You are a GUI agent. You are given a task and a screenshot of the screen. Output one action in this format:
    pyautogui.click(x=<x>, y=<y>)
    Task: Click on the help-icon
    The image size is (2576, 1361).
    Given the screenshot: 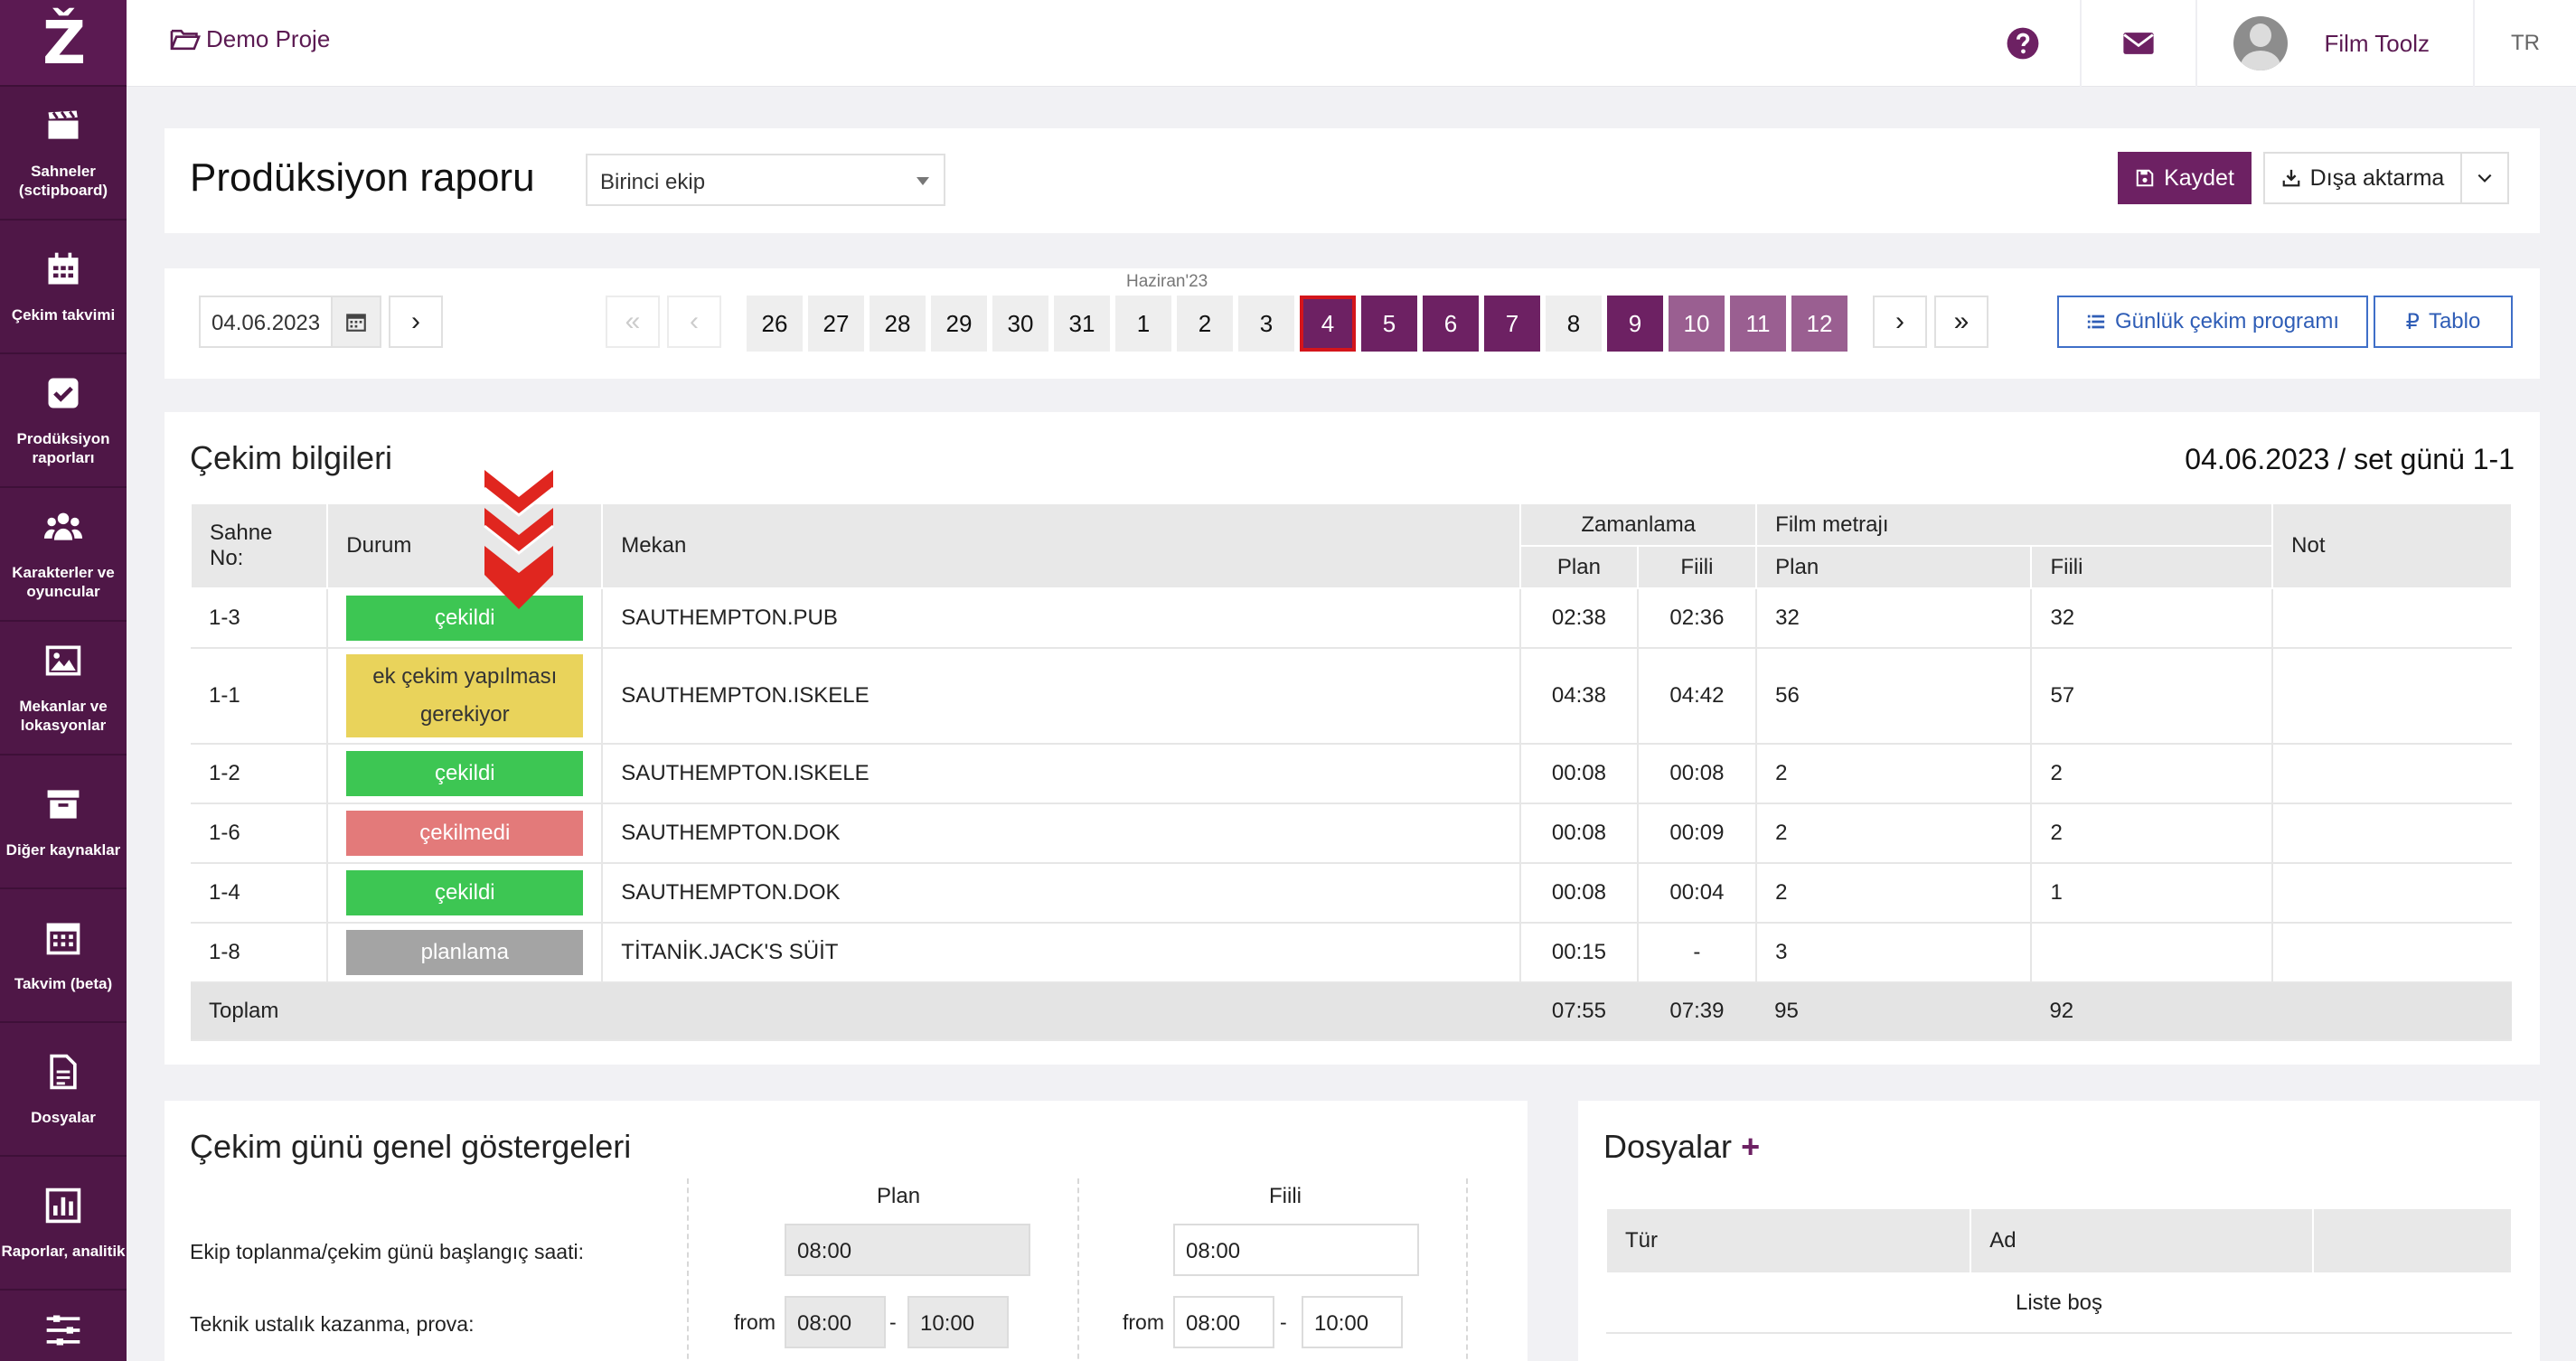 What is the action you would take?
    pyautogui.click(x=2023, y=43)
    